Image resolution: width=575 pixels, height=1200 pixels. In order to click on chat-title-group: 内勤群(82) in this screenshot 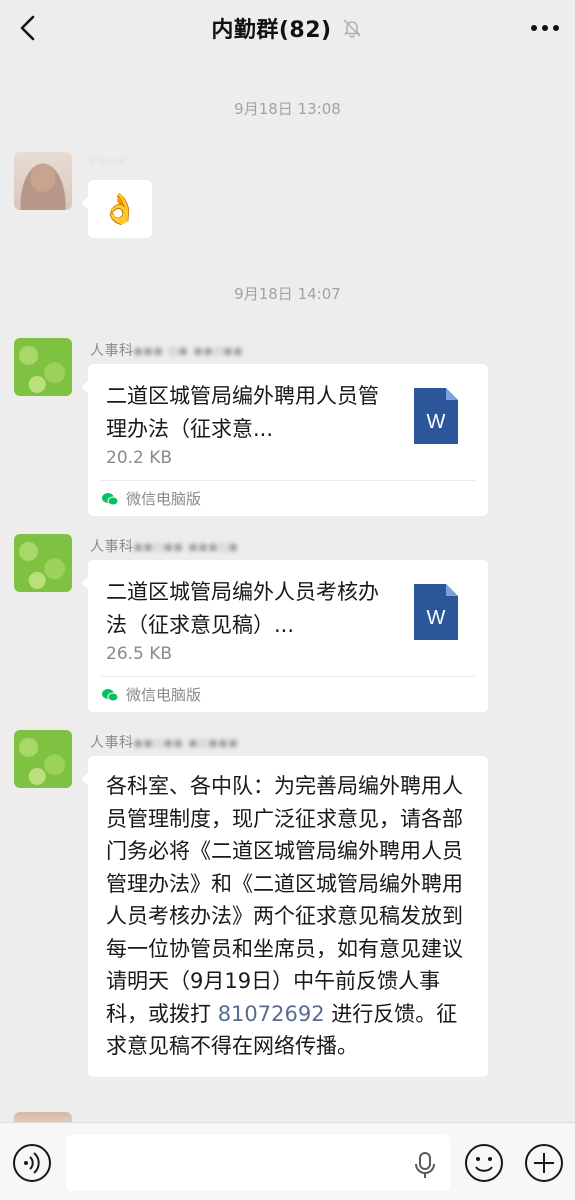, I will do `click(287, 28)`.